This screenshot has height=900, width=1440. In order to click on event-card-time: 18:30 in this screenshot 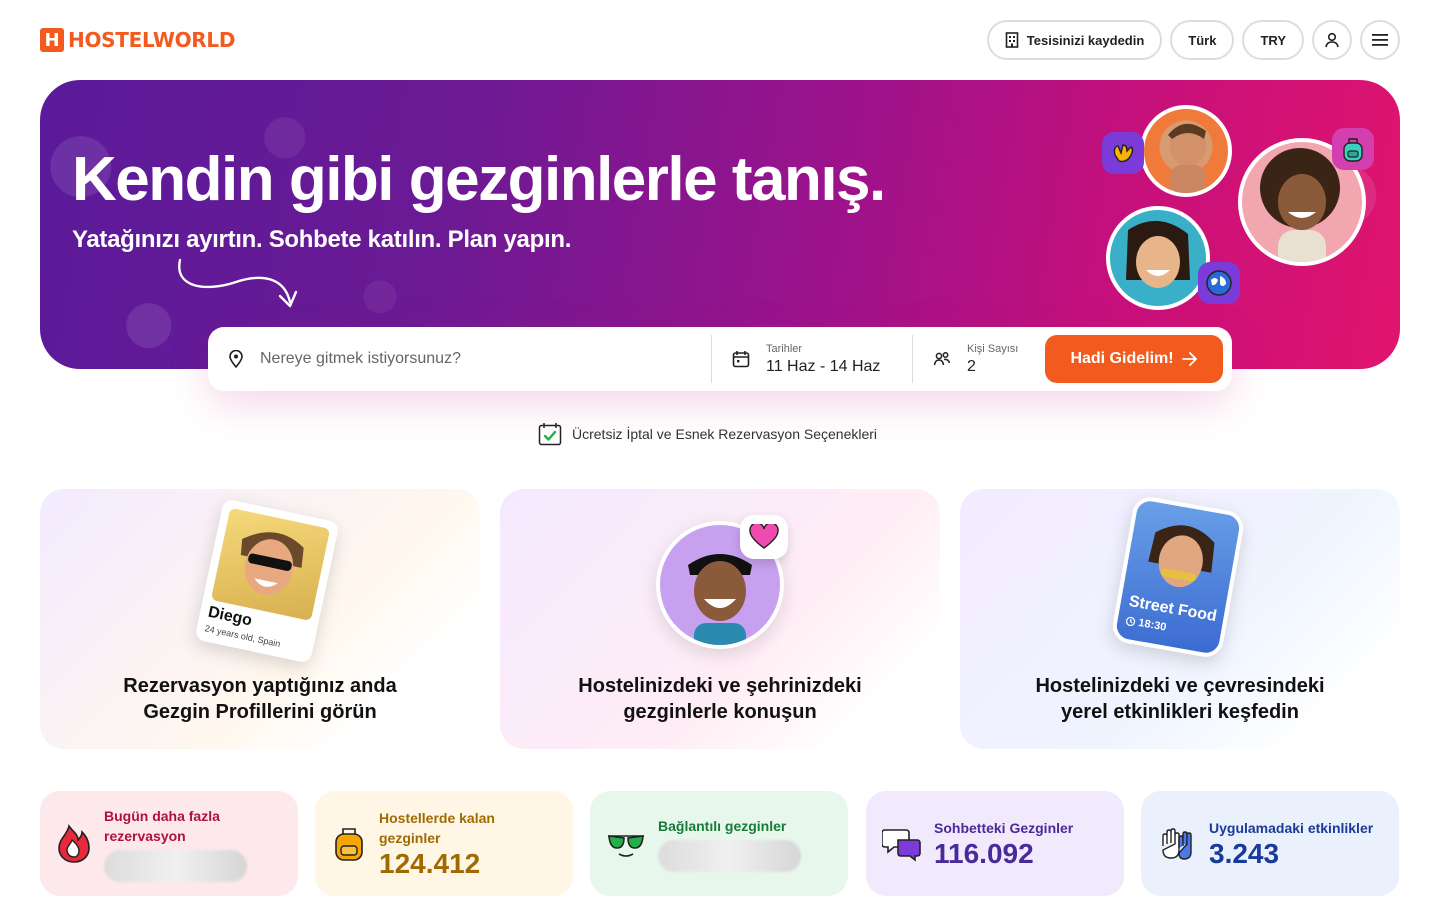, I will do `click(1146, 624)`.